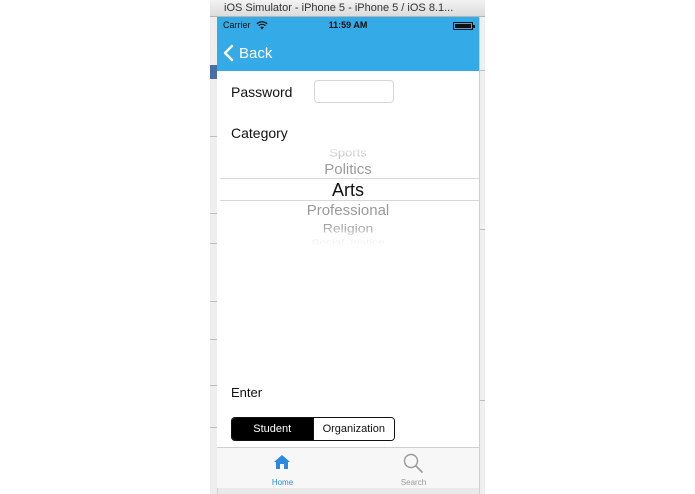 The image size is (695, 494). I want to click on category-label: Category, so click(259, 133).